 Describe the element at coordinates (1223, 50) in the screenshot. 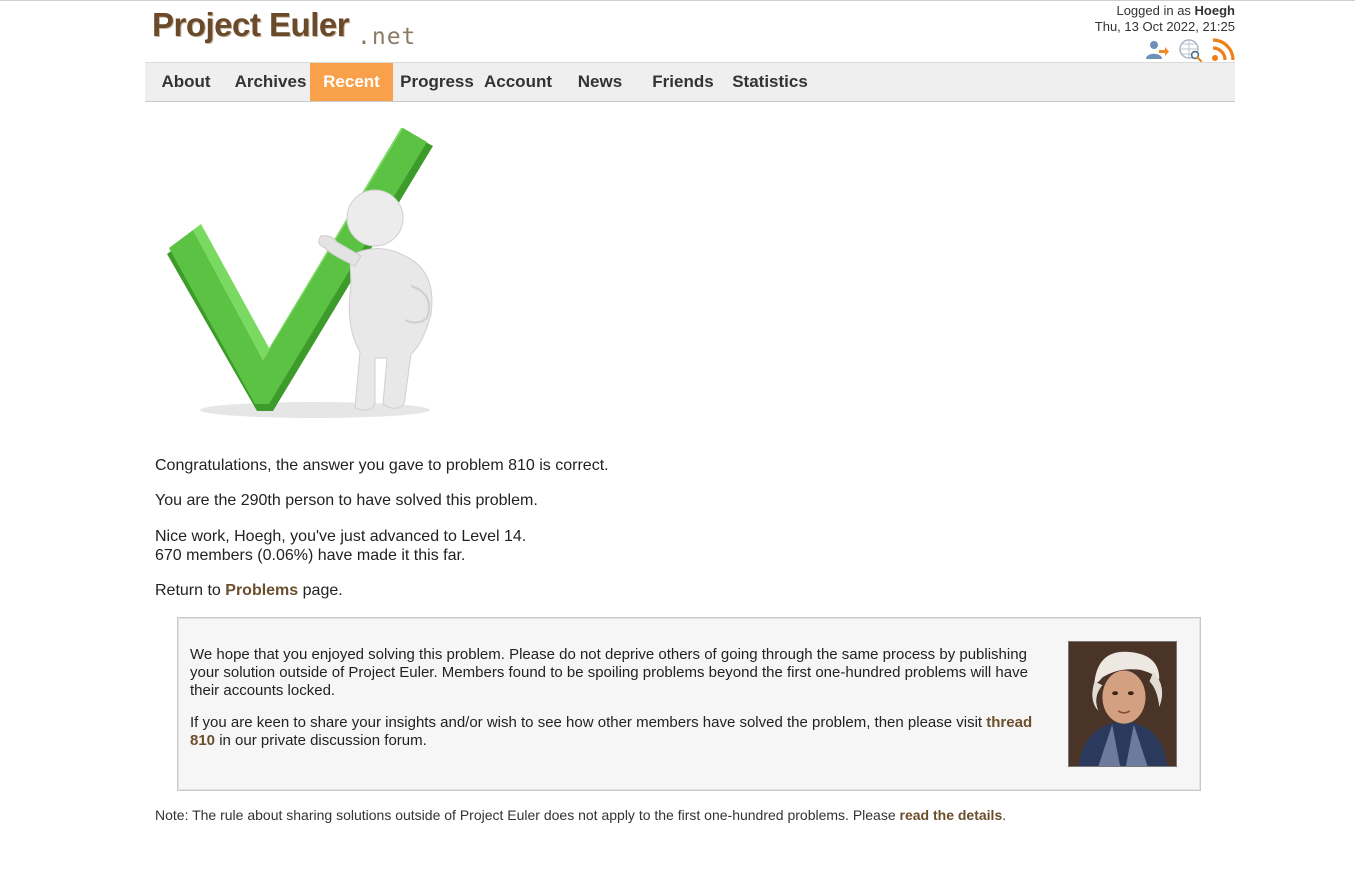

I see `rss-feed-icon` at that location.